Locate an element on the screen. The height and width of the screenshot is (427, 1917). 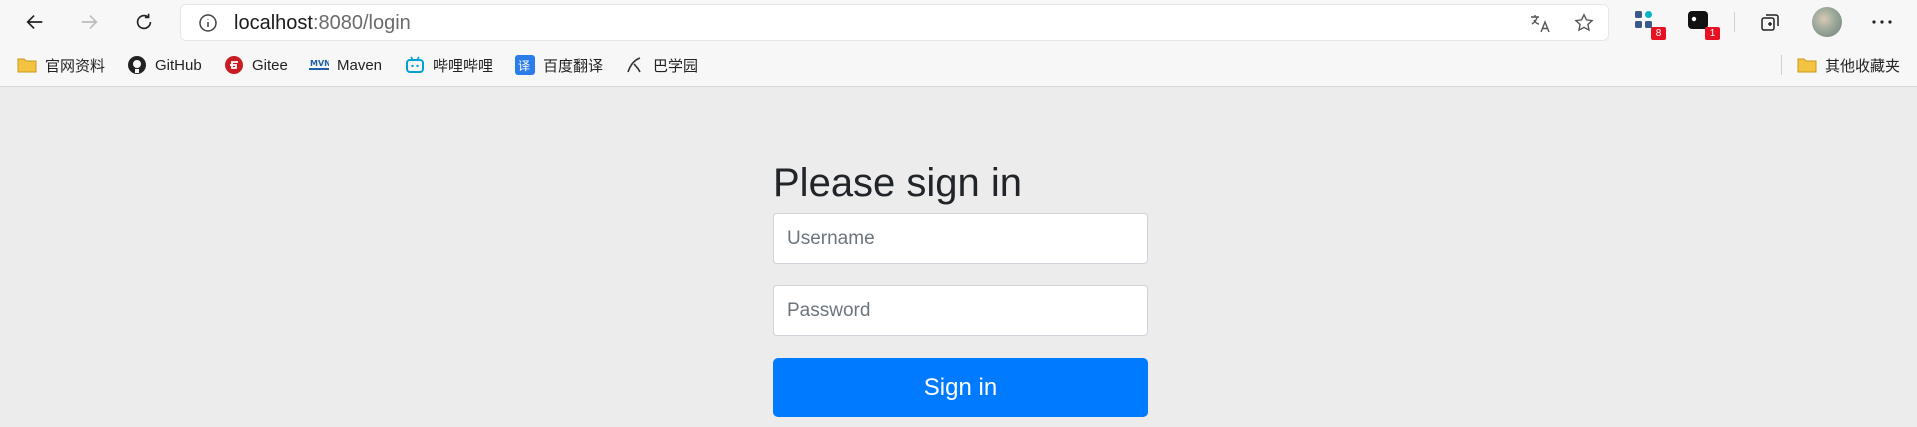
svg-text: MVN is located at coordinates (319, 63).